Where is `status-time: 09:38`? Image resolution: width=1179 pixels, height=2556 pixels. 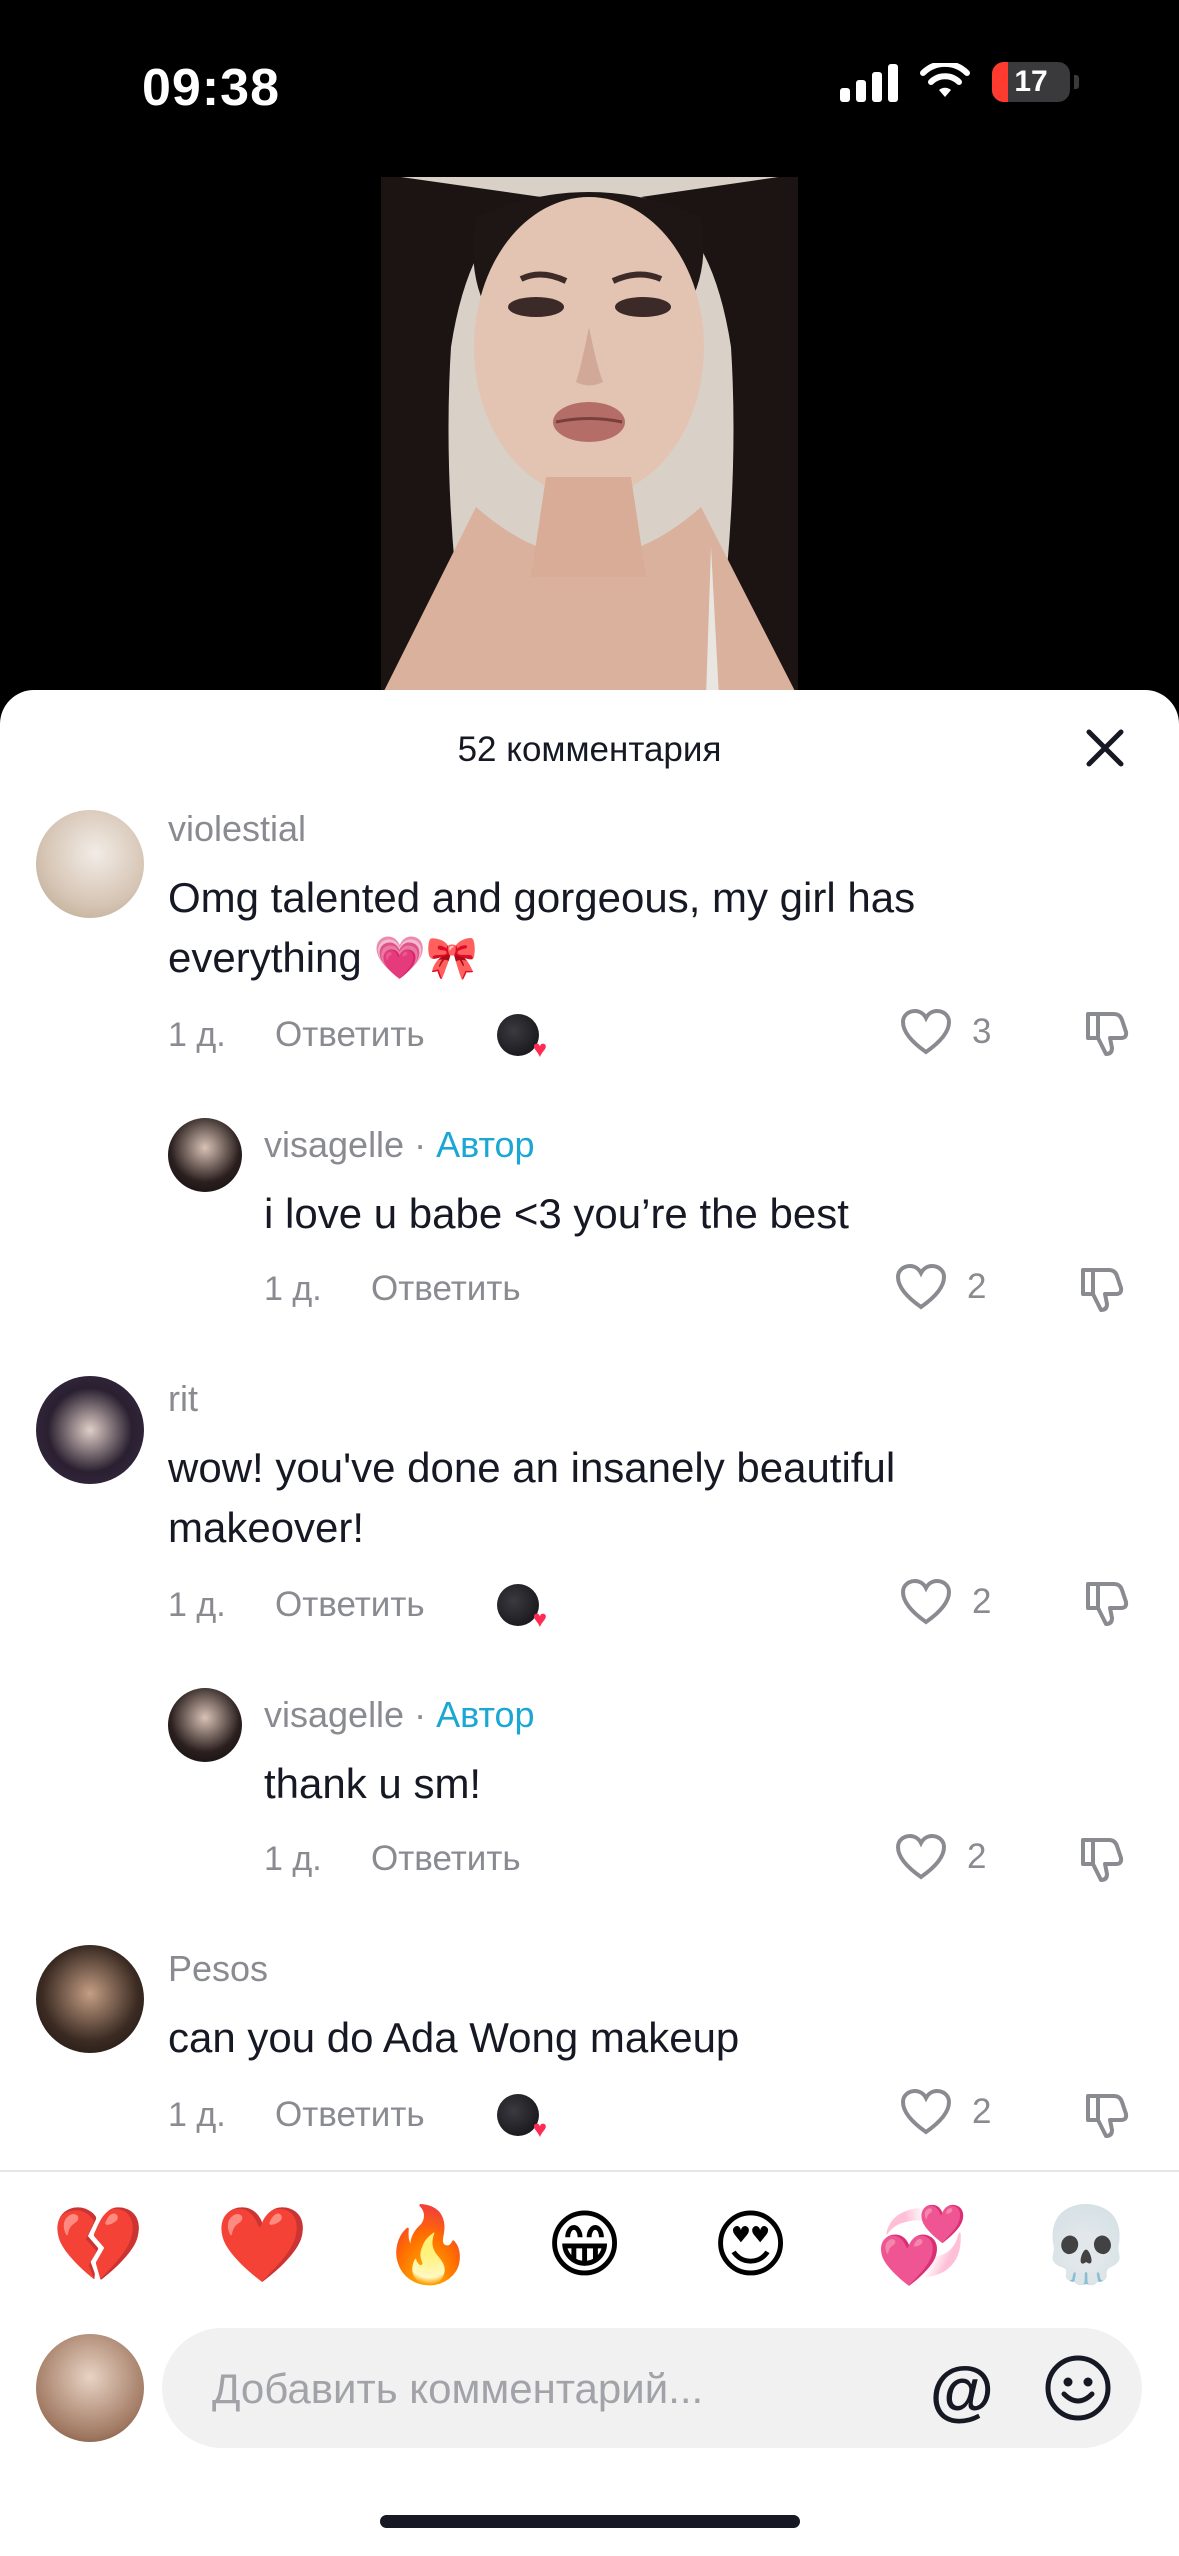
status-time: 09:38 is located at coordinates (211, 88).